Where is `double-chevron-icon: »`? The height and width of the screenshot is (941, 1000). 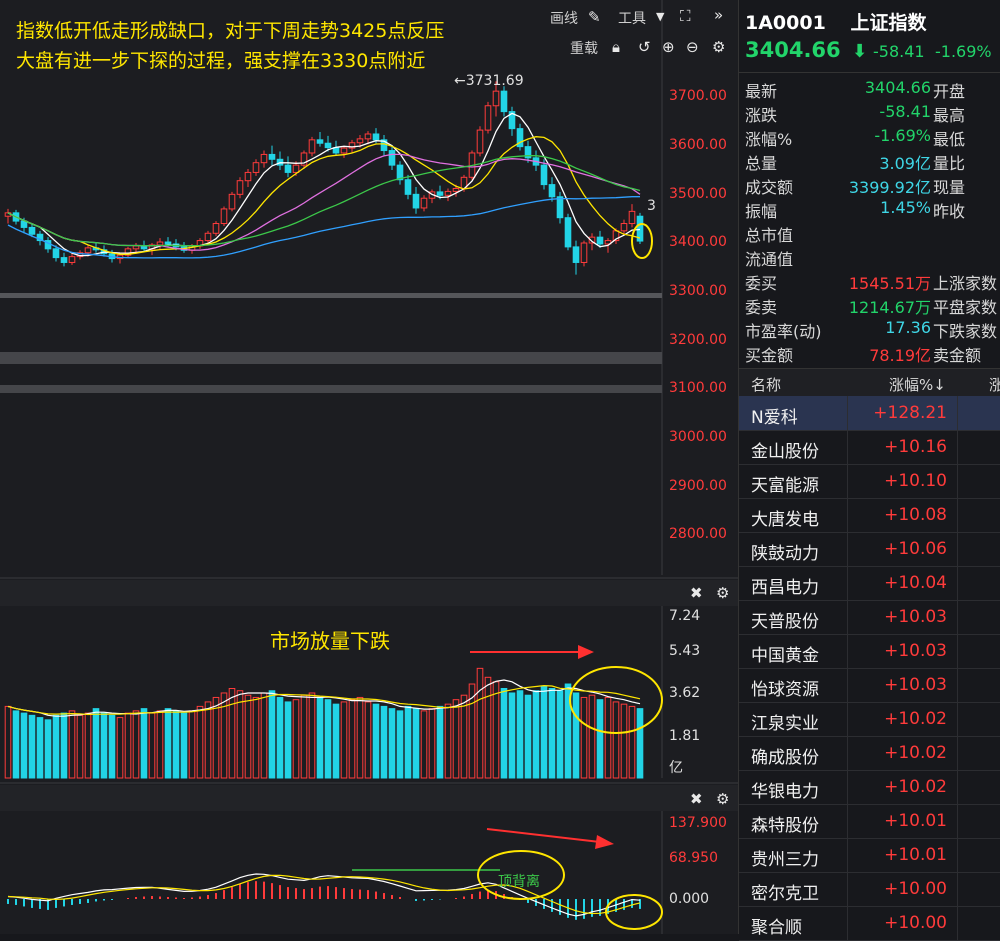
double-chevron-icon: » is located at coordinates (718, 15).